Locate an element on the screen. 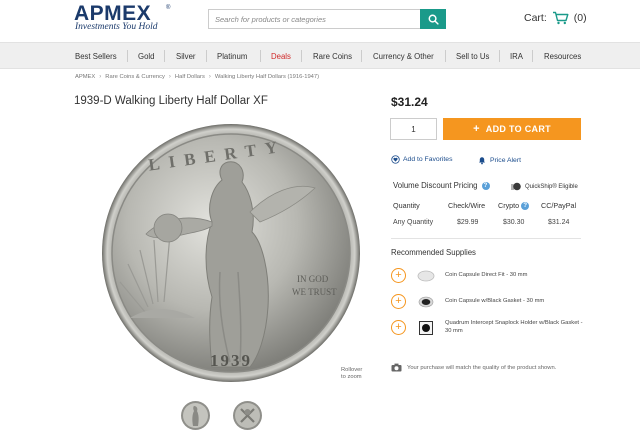  volume-discount-title: Volume Discount Pricing ? is located at coordinates (441, 185).